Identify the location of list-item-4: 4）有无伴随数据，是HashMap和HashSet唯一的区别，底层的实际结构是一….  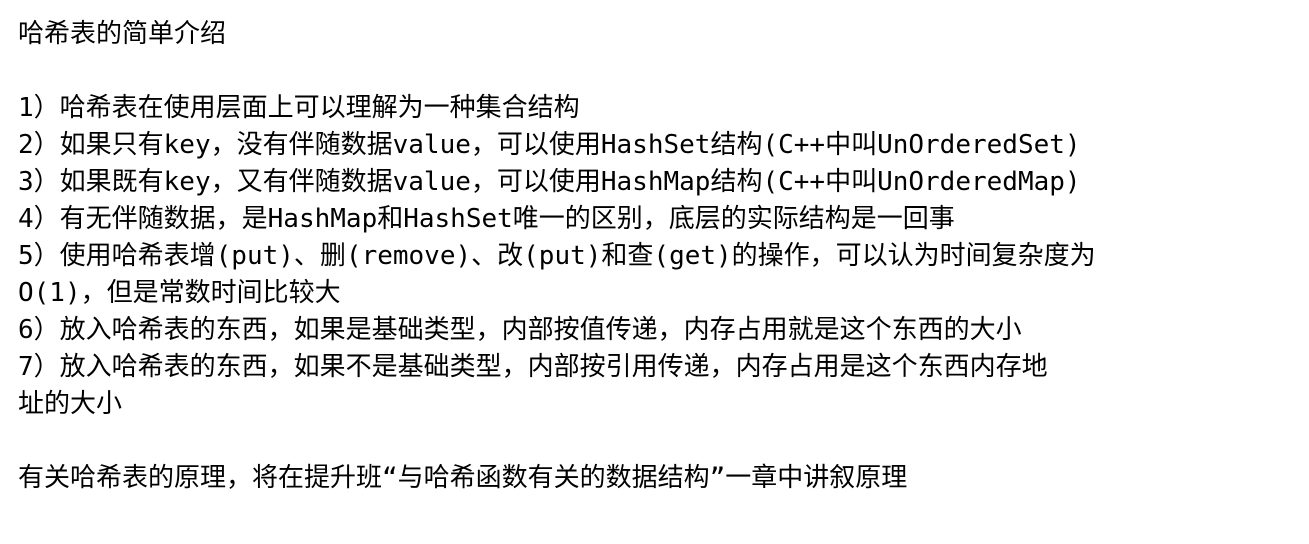
(486, 219).